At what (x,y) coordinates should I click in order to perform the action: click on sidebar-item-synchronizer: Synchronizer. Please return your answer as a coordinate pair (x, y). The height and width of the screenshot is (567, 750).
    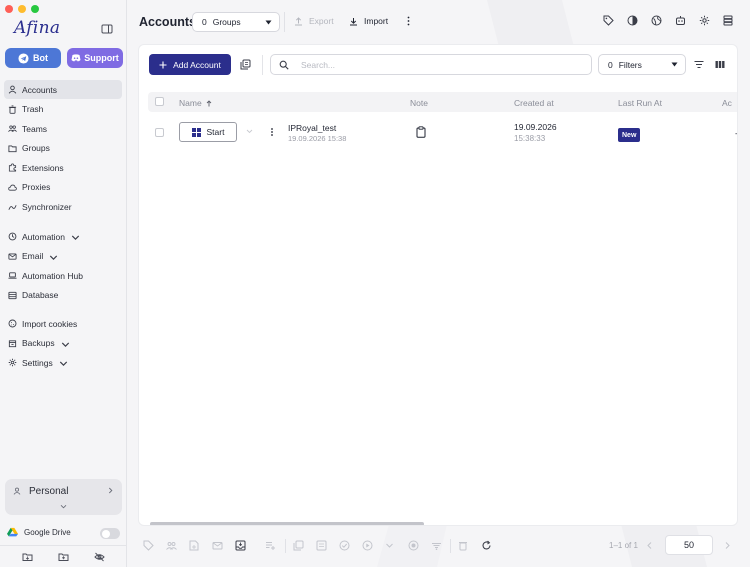
    Looking at the image, I should click on (63, 207).